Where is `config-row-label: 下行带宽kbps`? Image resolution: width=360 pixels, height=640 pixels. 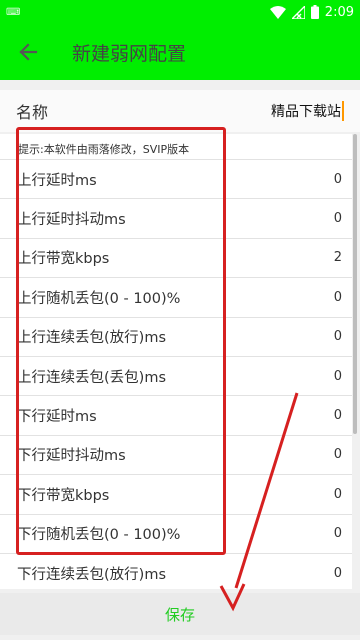
config-row-label: 下行带宽kbps is located at coordinates (63, 495).